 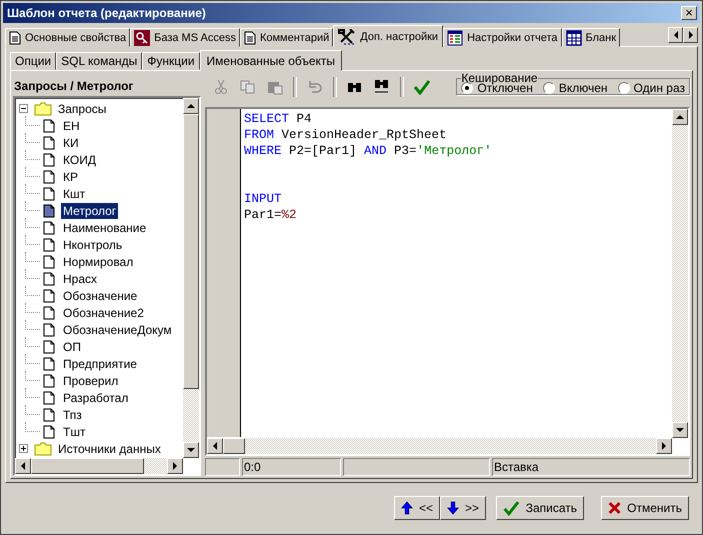 I want to click on tab: Основные свойства, so click(x=67, y=38).